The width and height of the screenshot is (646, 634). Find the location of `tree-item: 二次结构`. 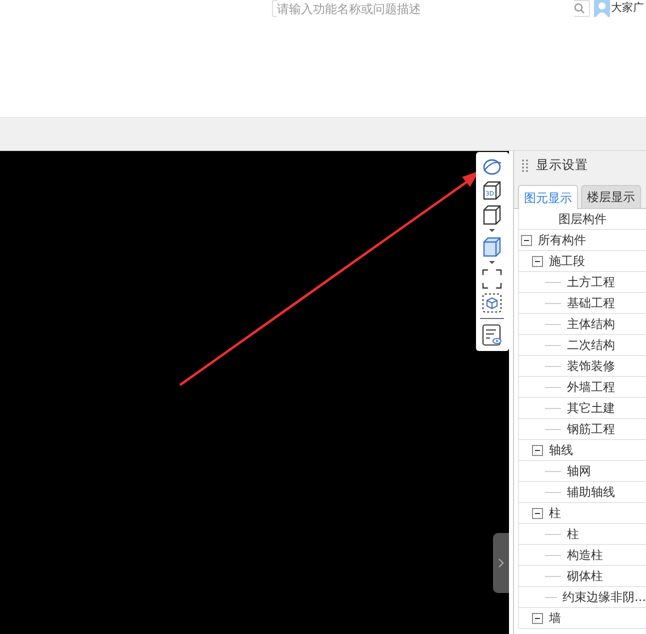

tree-item: 二次结构 is located at coordinates (590, 345).